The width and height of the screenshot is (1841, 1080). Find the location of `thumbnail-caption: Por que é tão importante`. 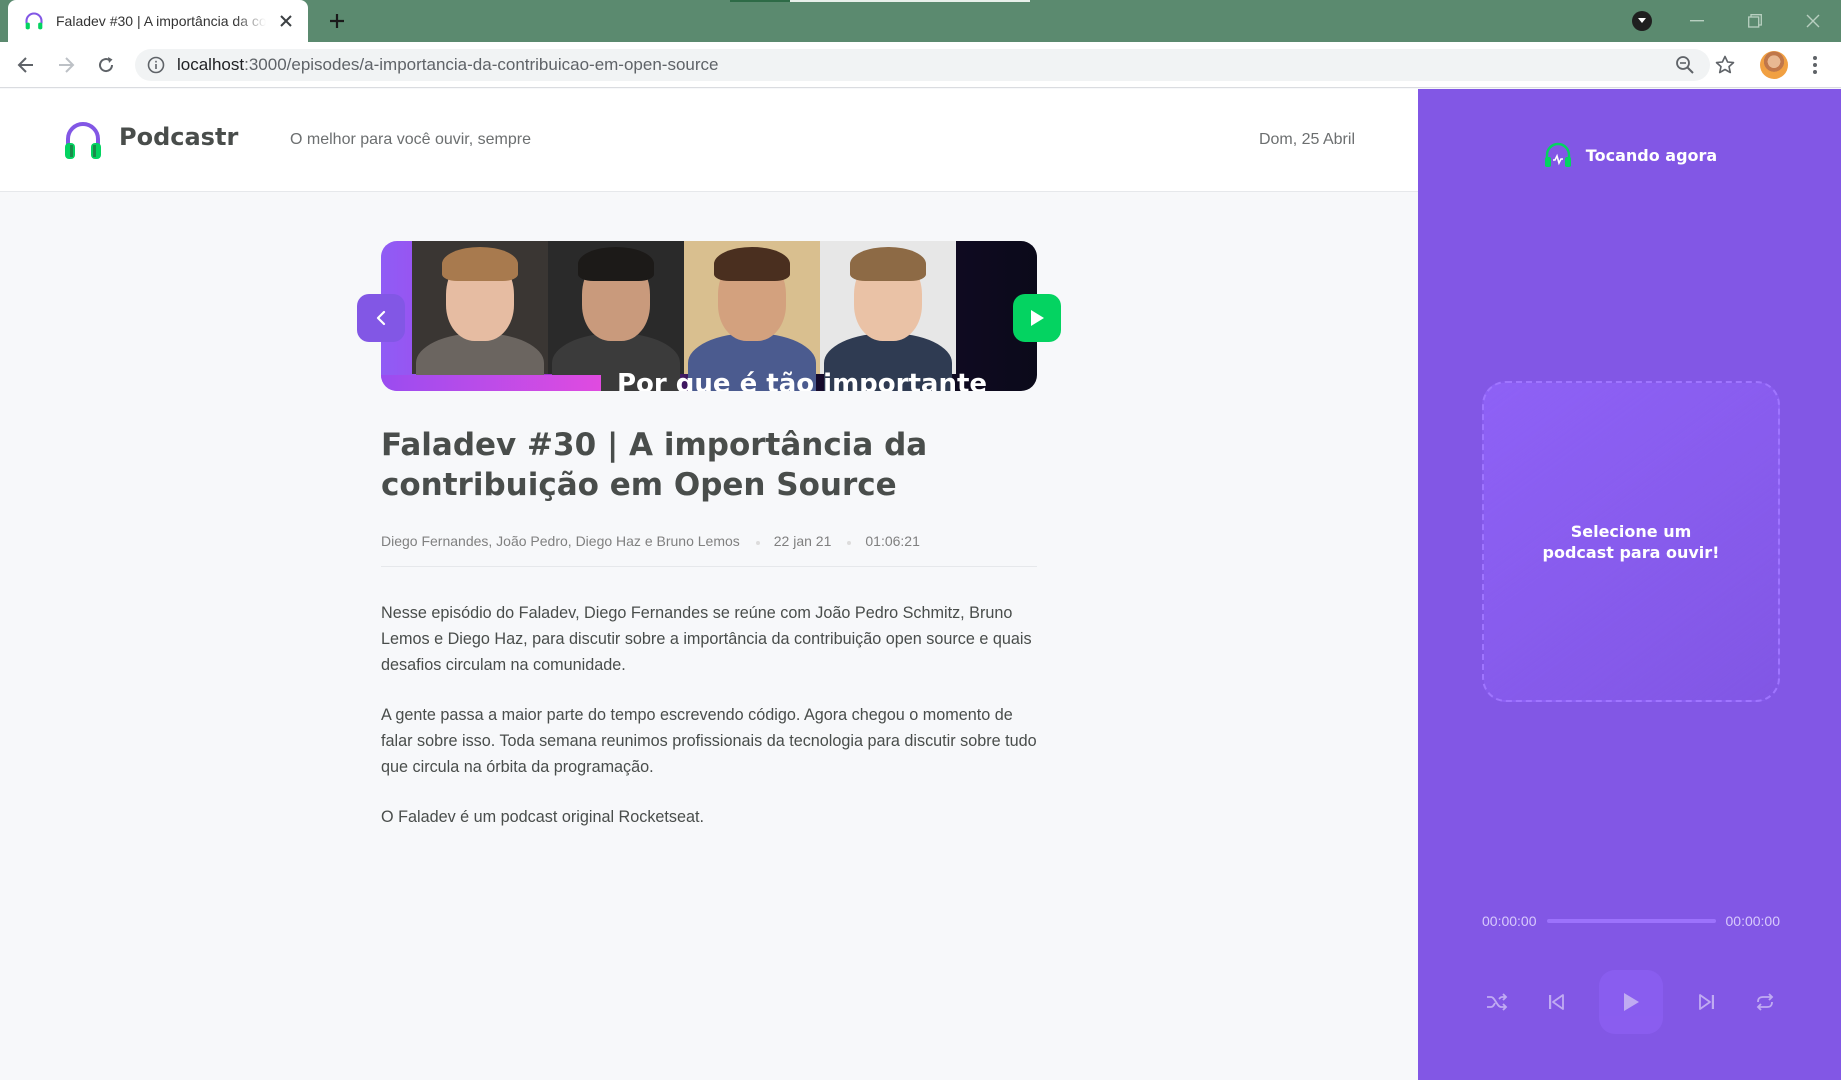

thumbnail-caption: Por que é tão importante is located at coordinates (709, 379).